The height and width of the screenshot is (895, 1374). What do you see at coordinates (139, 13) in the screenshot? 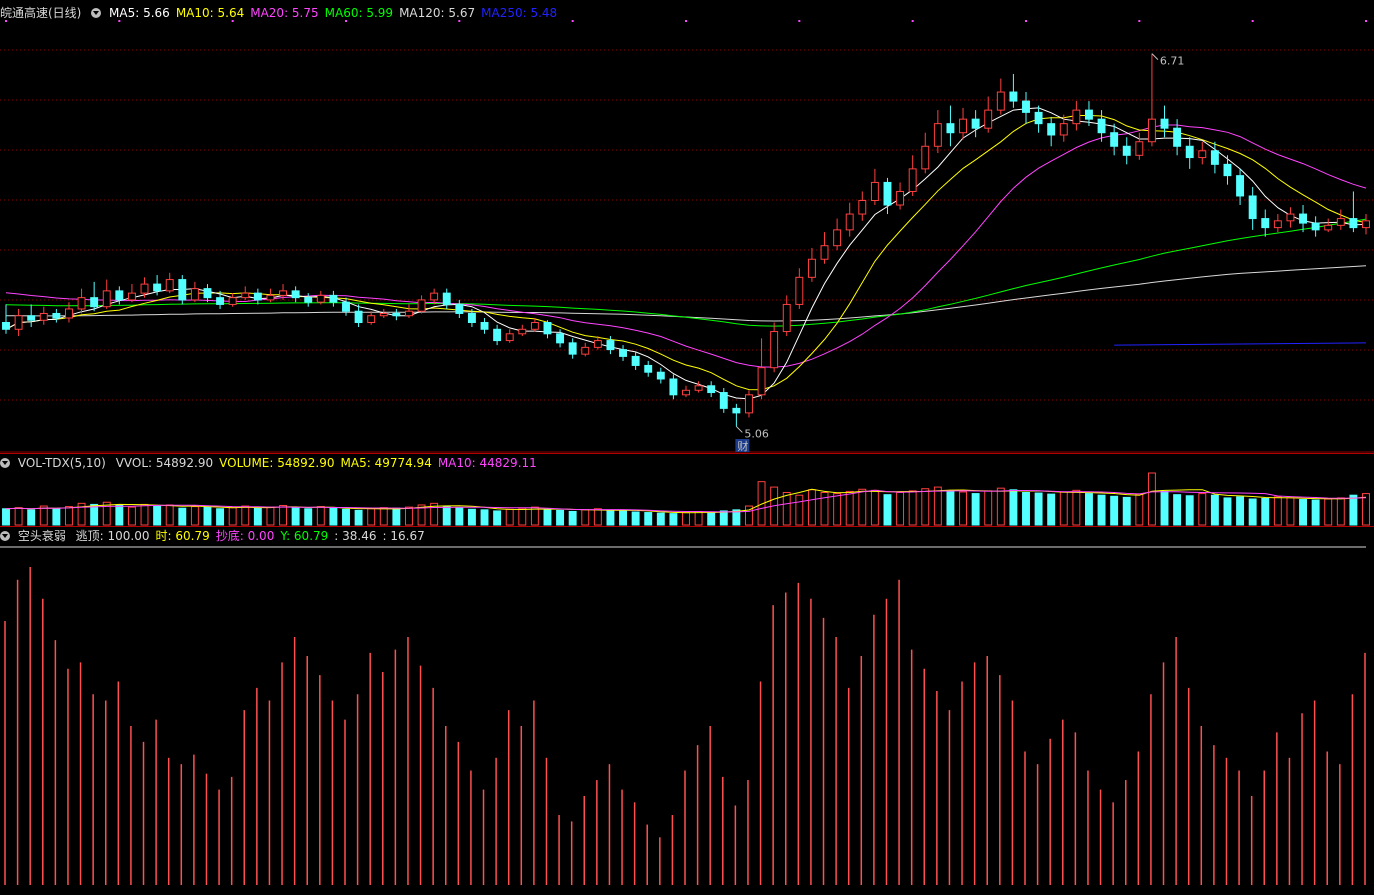
I see `ma-legend-item-0: MA5: 5.66` at bounding box center [139, 13].